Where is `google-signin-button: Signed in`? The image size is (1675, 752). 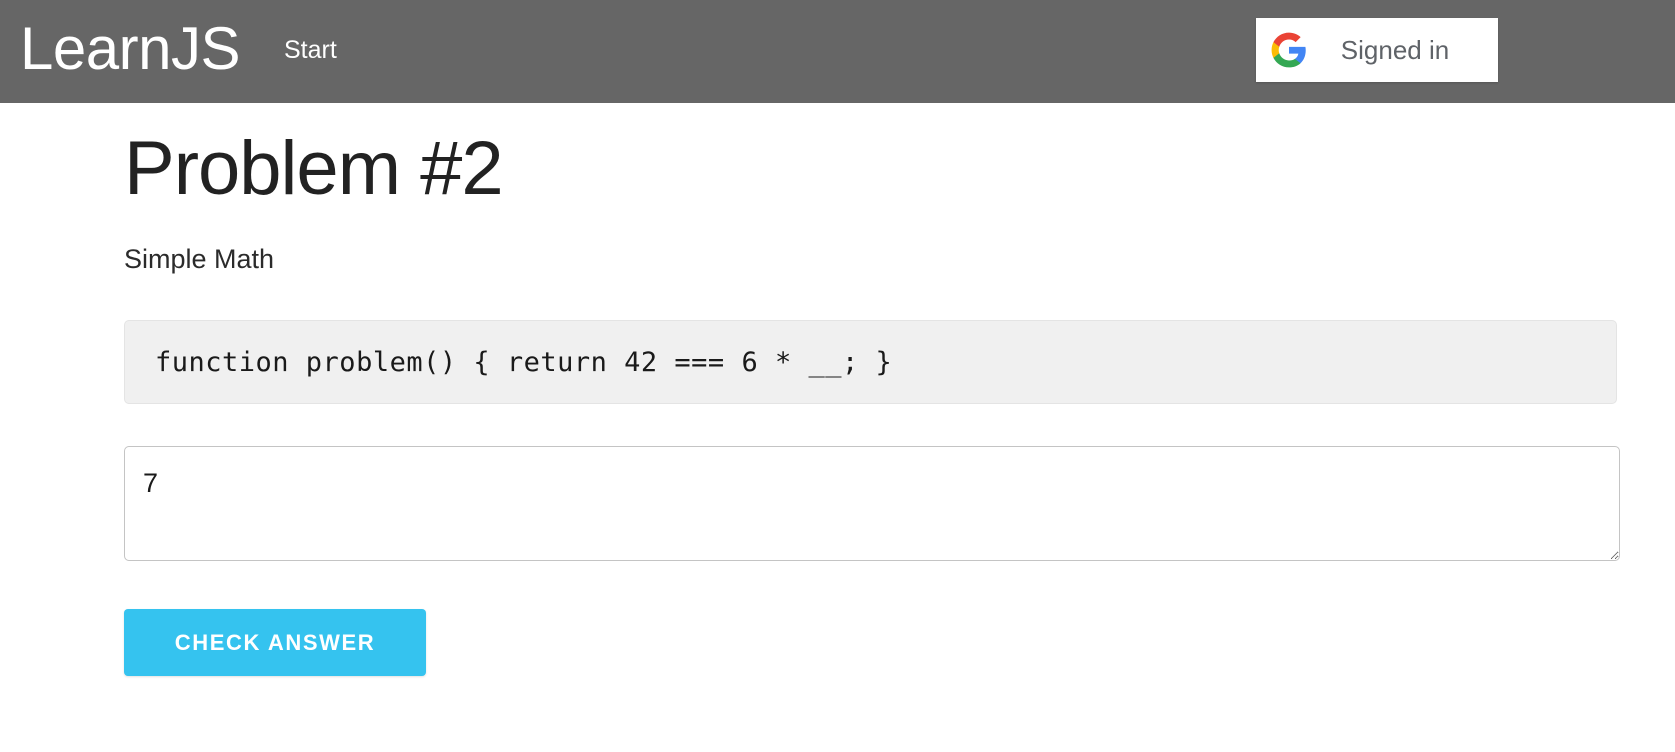
google-signin-button: Signed in is located at coordinates (1377, 50).